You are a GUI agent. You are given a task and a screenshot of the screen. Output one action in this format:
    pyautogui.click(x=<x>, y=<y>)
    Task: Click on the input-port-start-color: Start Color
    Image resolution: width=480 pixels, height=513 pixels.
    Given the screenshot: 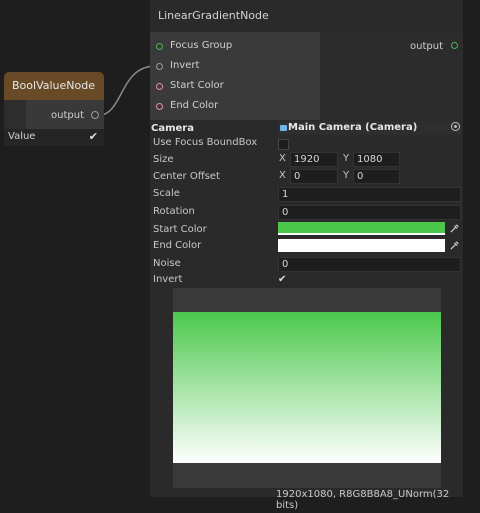 What is the action you would take?
    pyautogui.click(x=187, y=86)
    